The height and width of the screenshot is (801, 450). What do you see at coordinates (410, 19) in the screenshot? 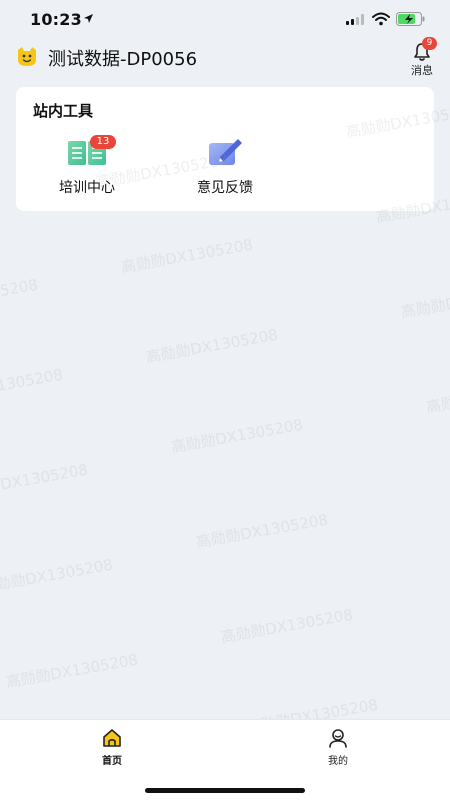
I see `battery-charging-icon` at bounding box center [410, 19].